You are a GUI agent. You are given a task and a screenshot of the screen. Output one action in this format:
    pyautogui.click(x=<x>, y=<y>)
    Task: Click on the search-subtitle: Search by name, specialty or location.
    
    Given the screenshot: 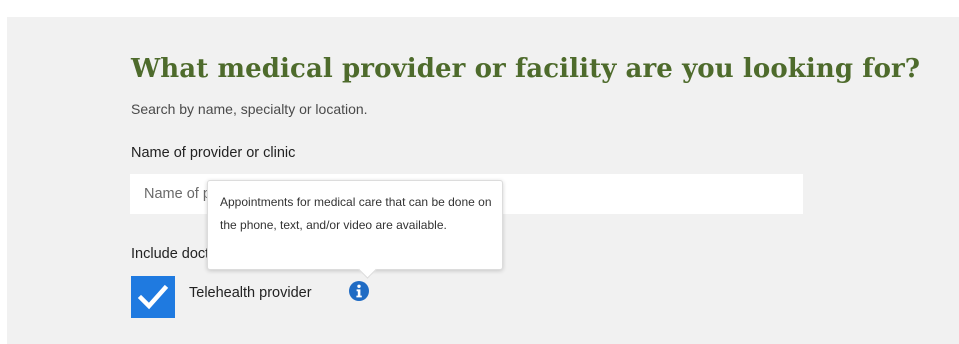 What is the action you would take?
    pyautogui.click(x=249, y=109)
    